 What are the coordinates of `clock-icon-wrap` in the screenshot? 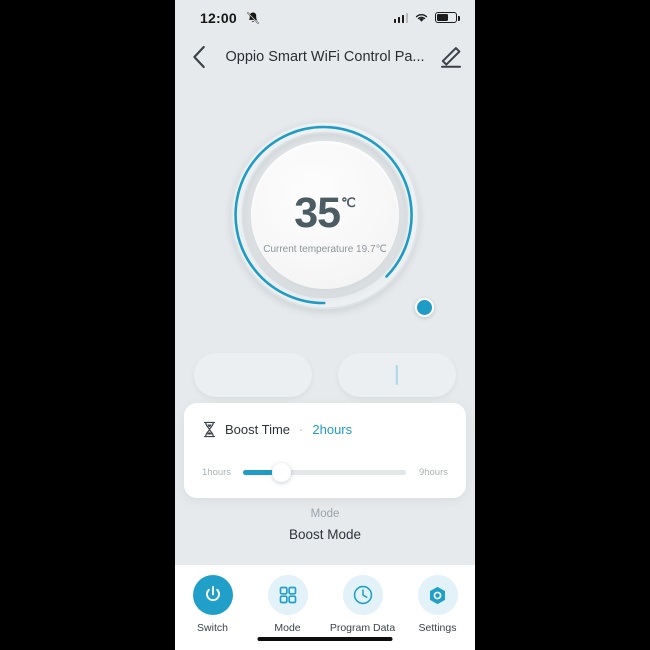 It's located at (362, 595).